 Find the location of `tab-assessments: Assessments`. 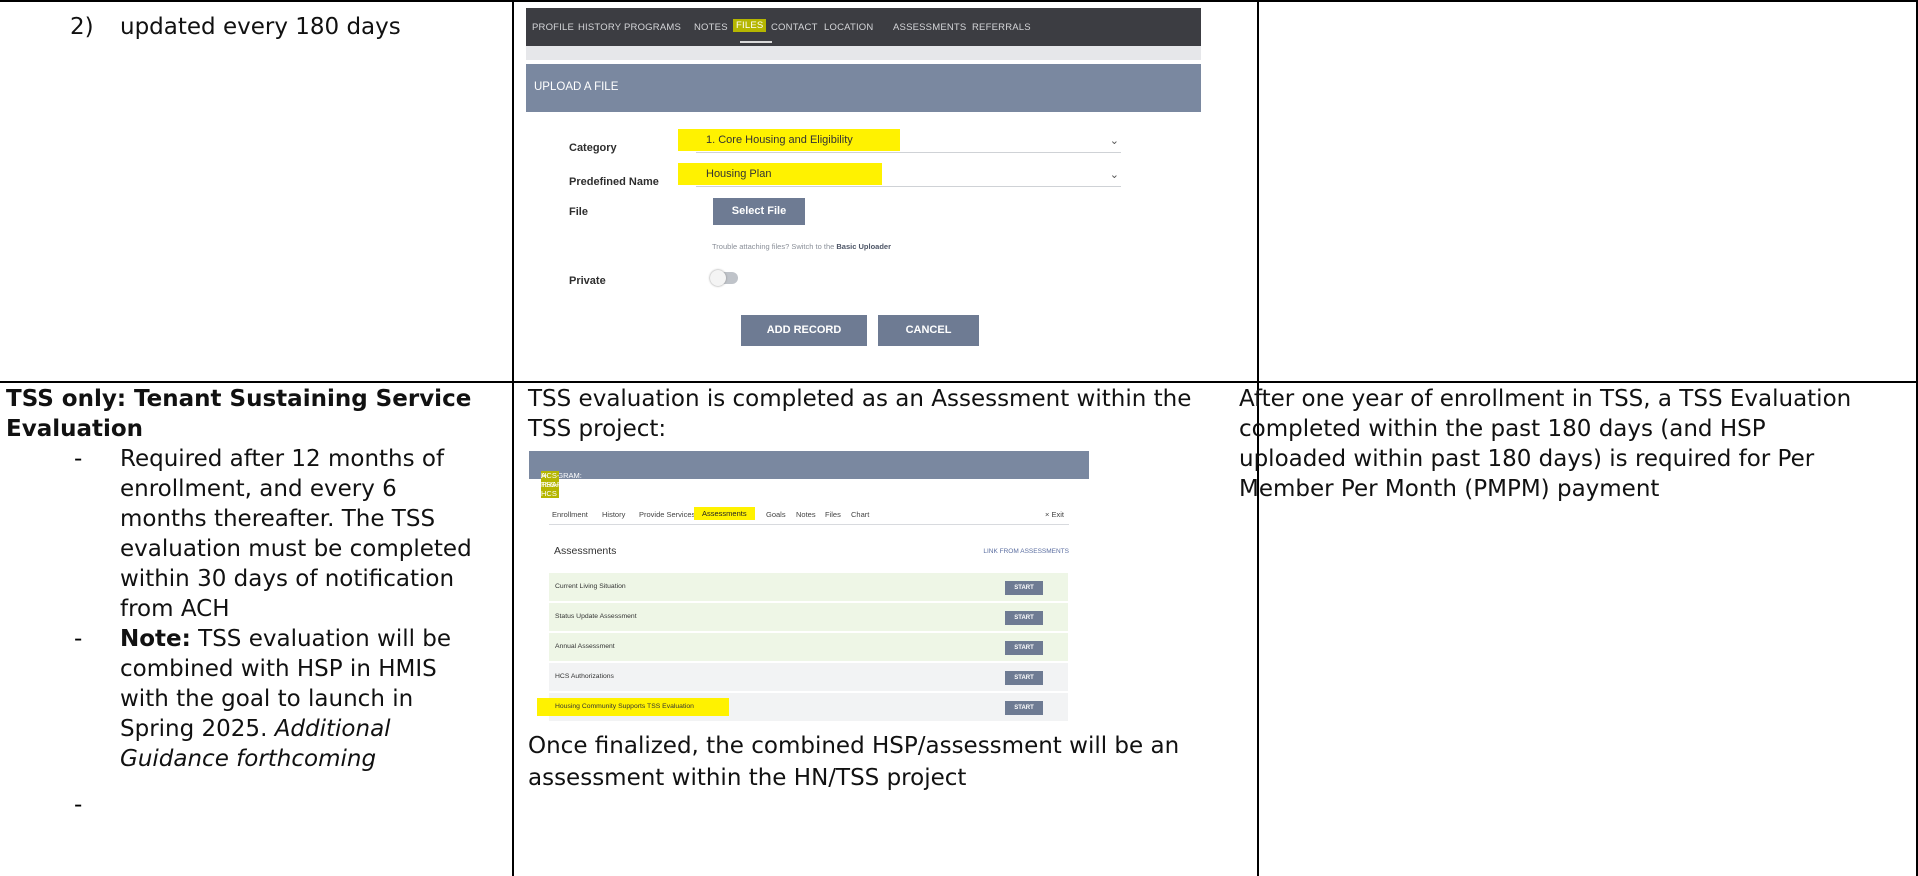

tab-assessments: Assessments is located at coordinates (724, 513).